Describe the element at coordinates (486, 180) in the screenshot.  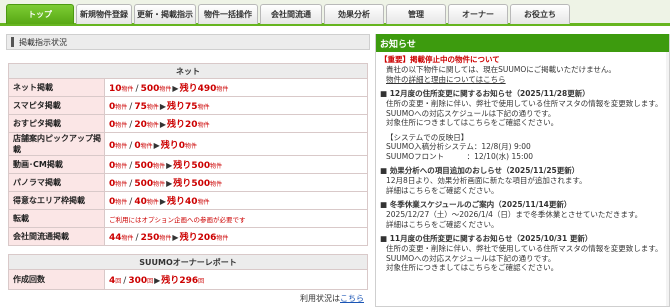
I see `news-text: 12月8日より、効果分析画面に新たな項目が追加されます。` at that location.